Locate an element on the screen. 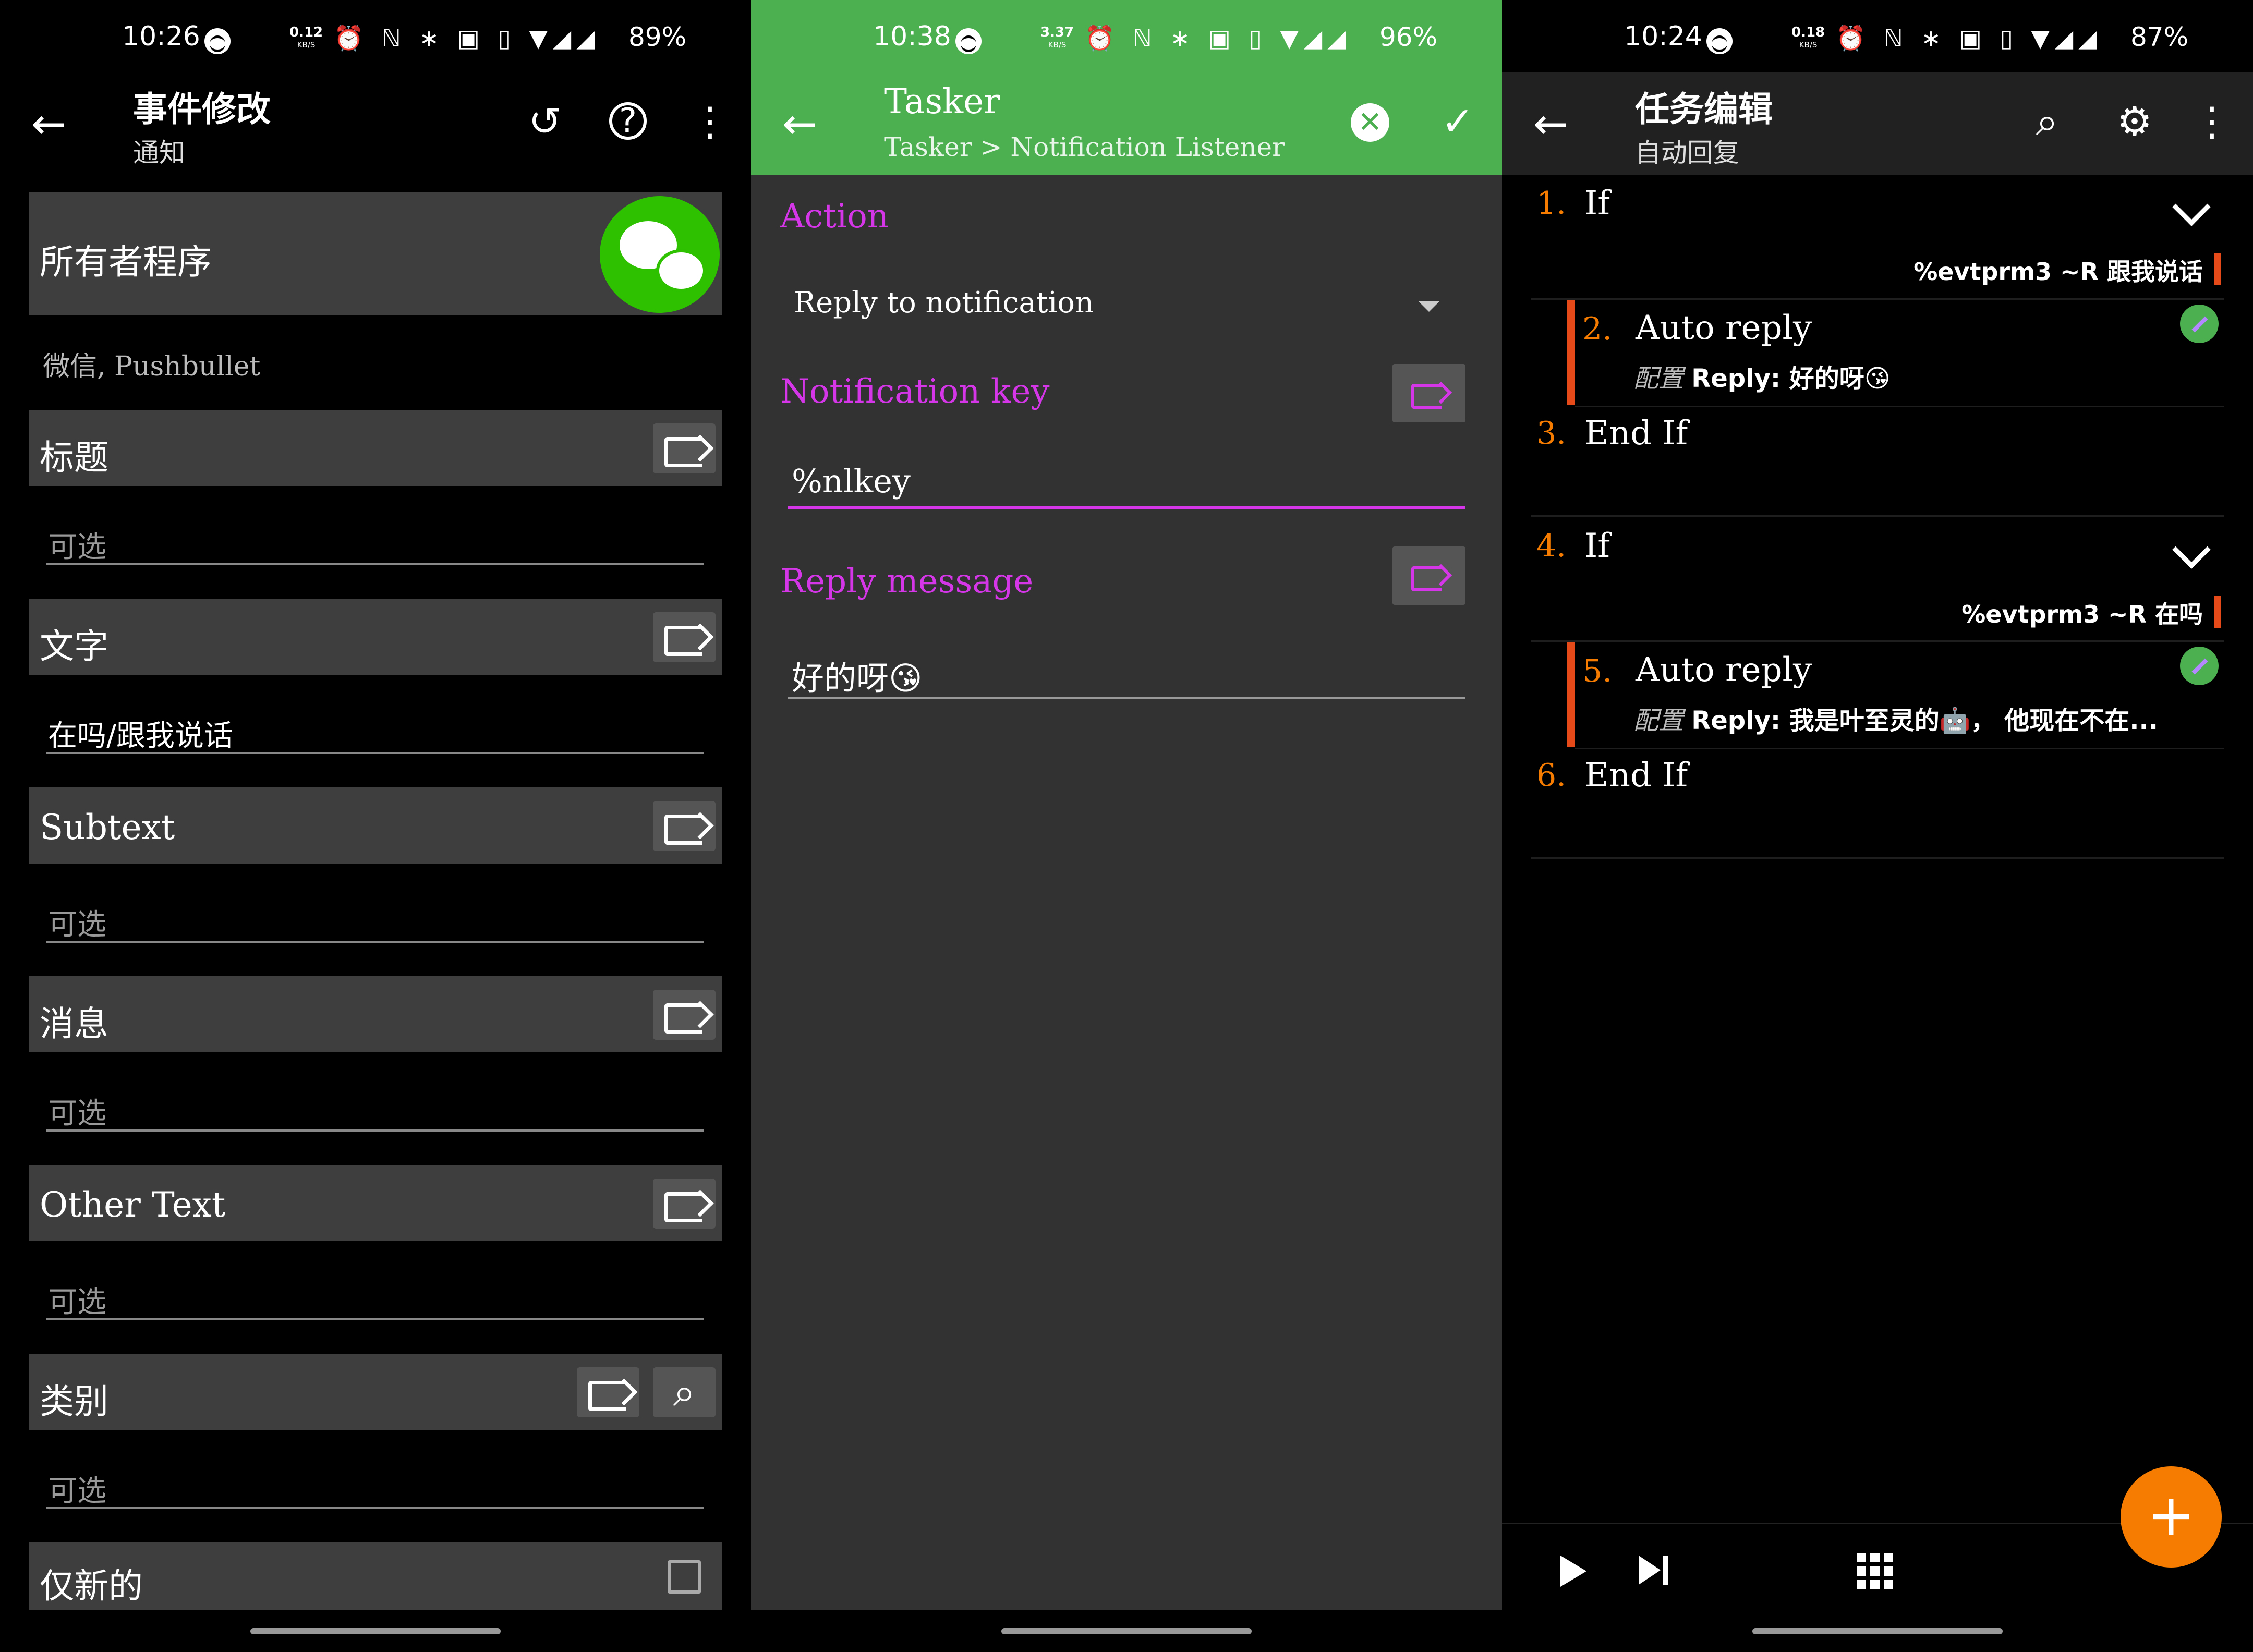  action-label: Action is located at coordinates (835, 217).